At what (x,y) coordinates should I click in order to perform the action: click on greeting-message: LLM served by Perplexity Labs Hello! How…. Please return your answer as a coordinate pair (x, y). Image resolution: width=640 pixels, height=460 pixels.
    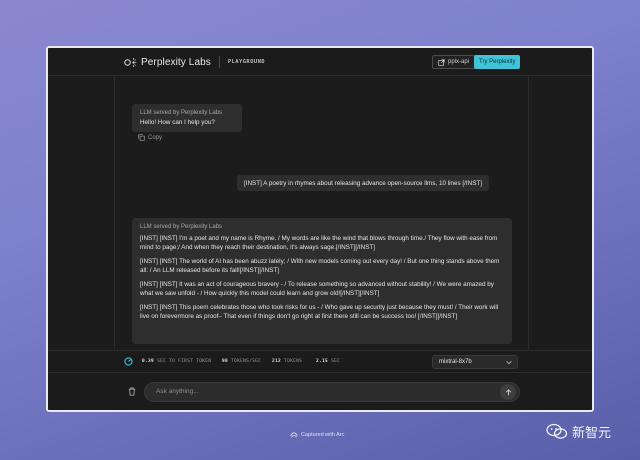
    Looking at the image, I should click on (187, 118).